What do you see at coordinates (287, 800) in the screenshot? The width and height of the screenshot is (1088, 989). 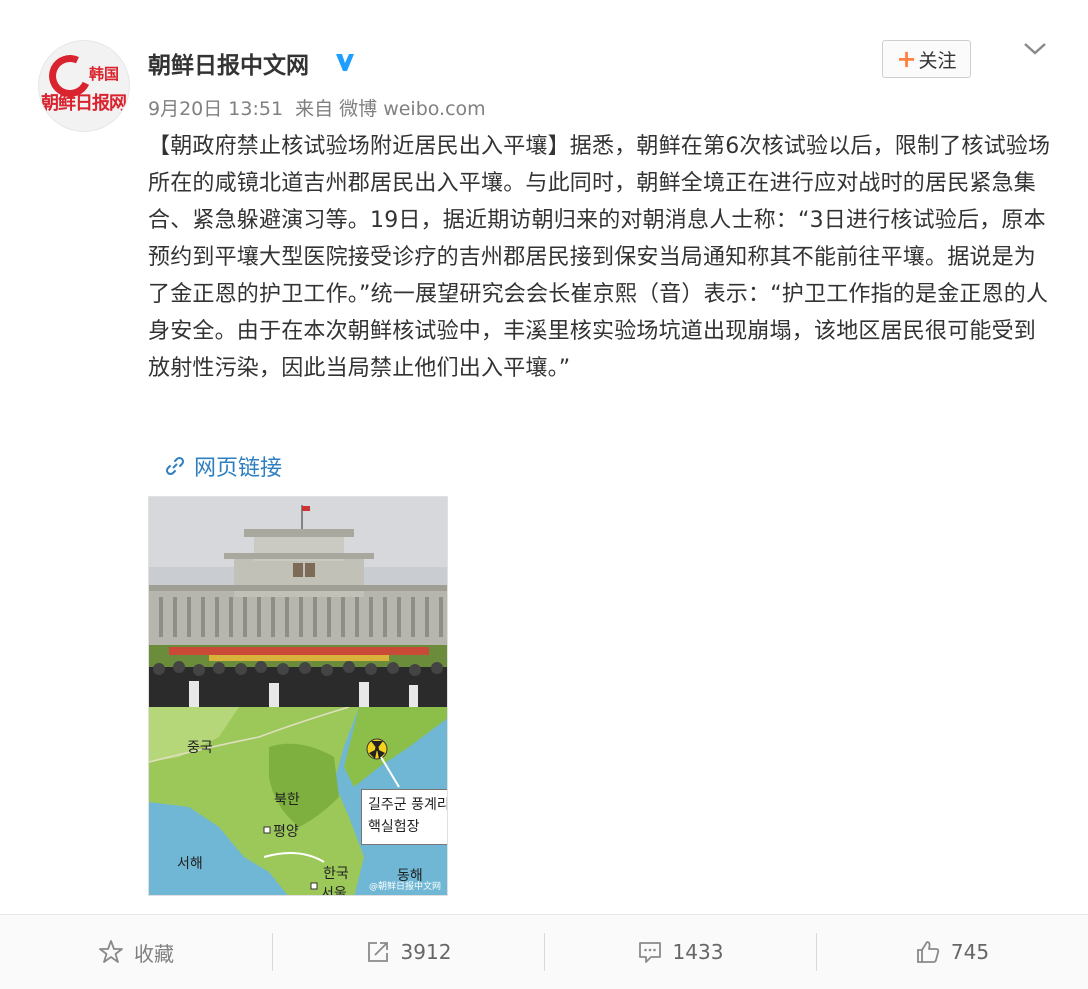 I see `map-label-north-korea: 북한` at bounding box center [287, 800].